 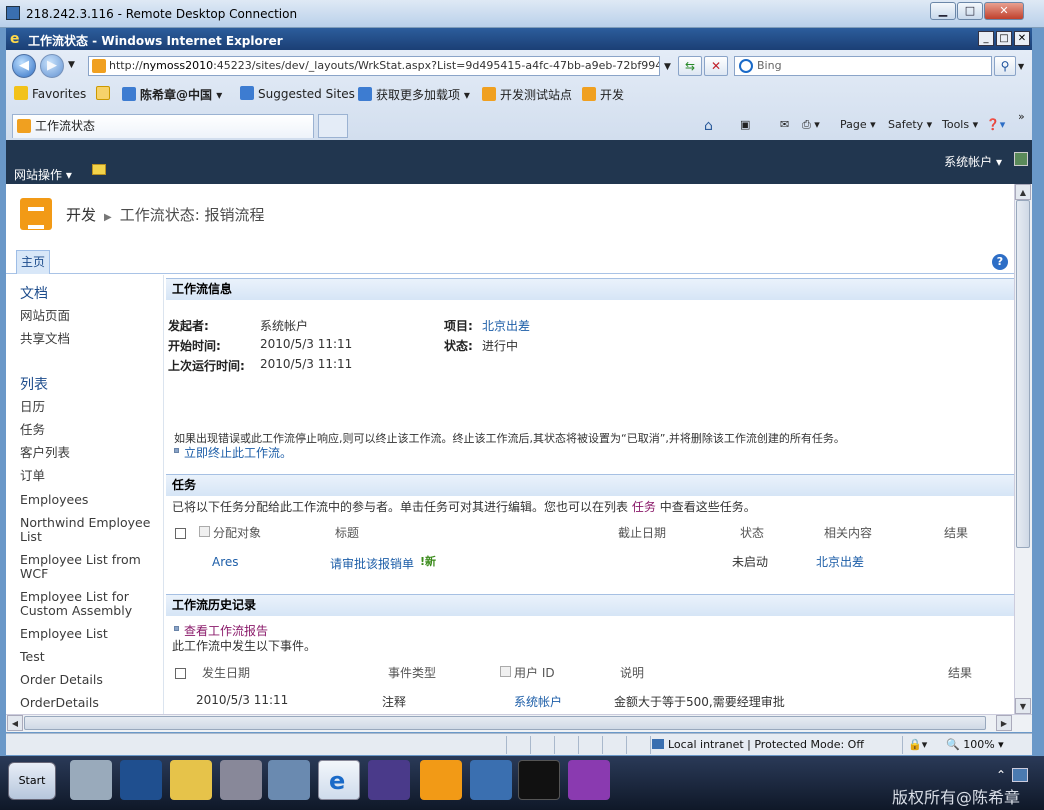 I want to click on sharepoint-designer-icon, so click(x=441, y=780).